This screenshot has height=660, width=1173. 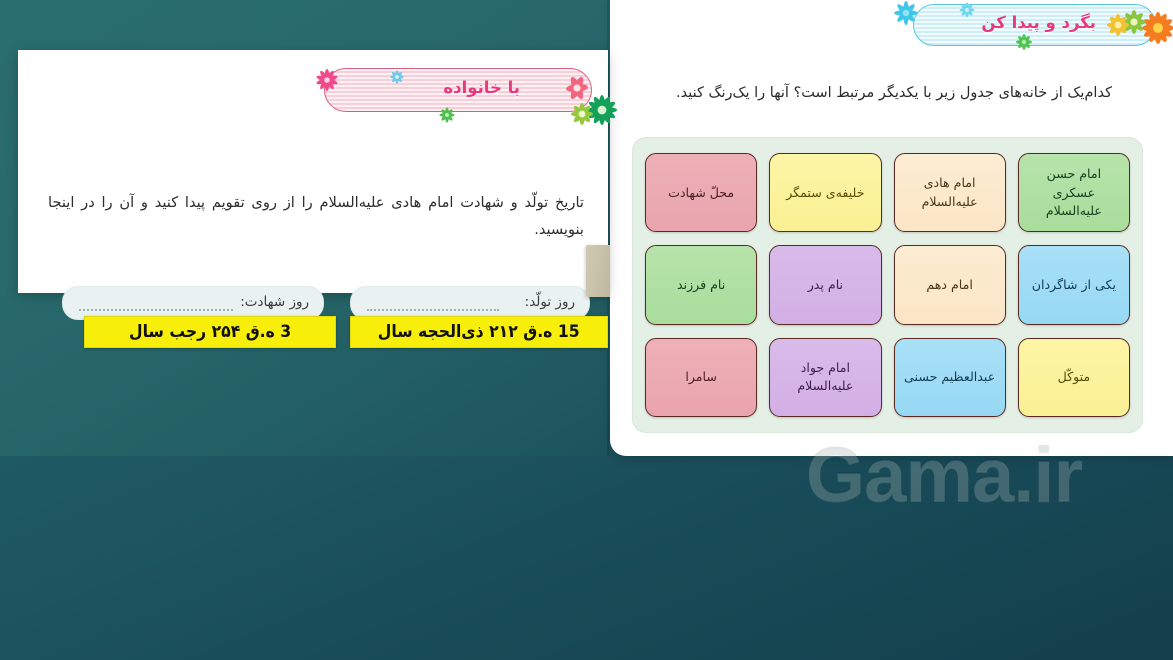 I want to click on birth-date-input: روز تولّد:, so click(x=470, y=303).